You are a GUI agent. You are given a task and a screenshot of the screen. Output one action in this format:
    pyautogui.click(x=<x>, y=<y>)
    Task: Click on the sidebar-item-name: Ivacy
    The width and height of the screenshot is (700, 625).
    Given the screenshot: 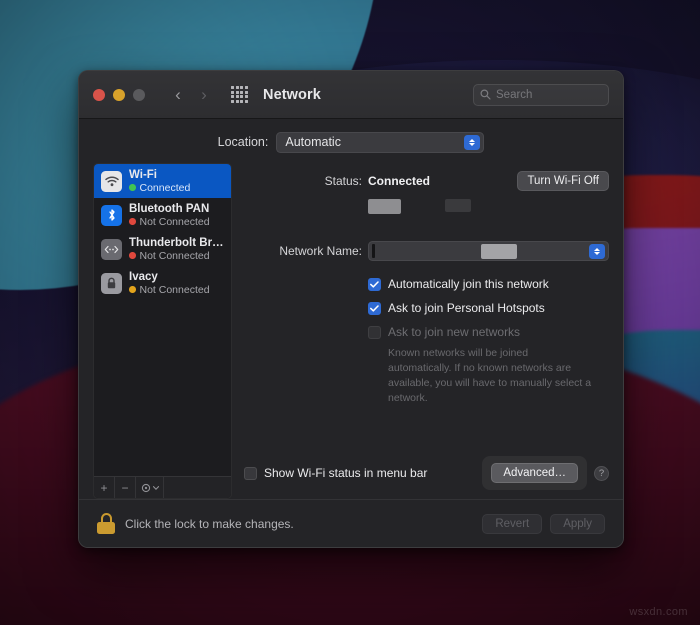 What is the action you would take?
    pyautogui.click(x=143, y=276)
    